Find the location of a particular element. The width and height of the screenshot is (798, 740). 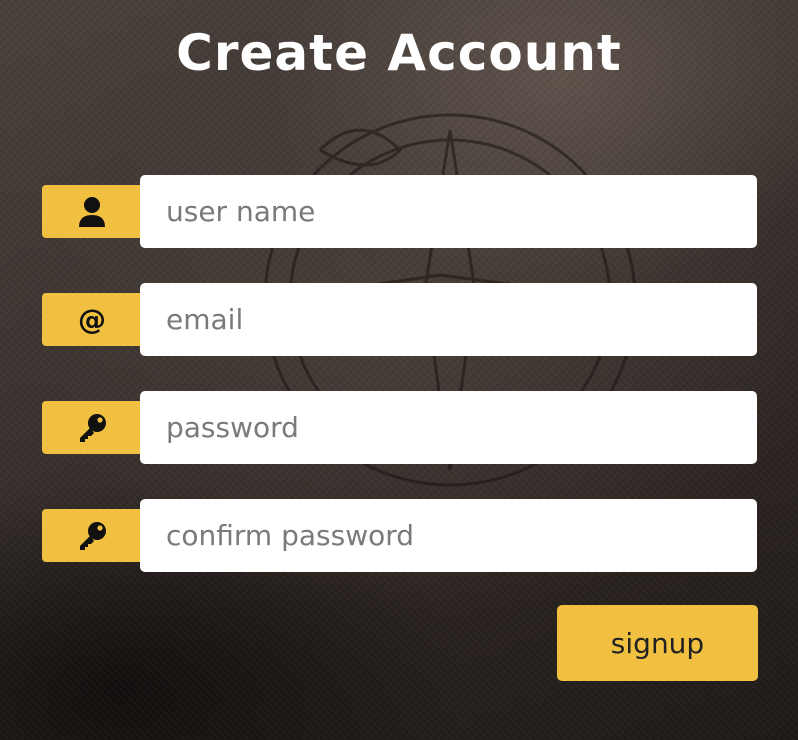

user-icon is located at coordinates (92, 211).